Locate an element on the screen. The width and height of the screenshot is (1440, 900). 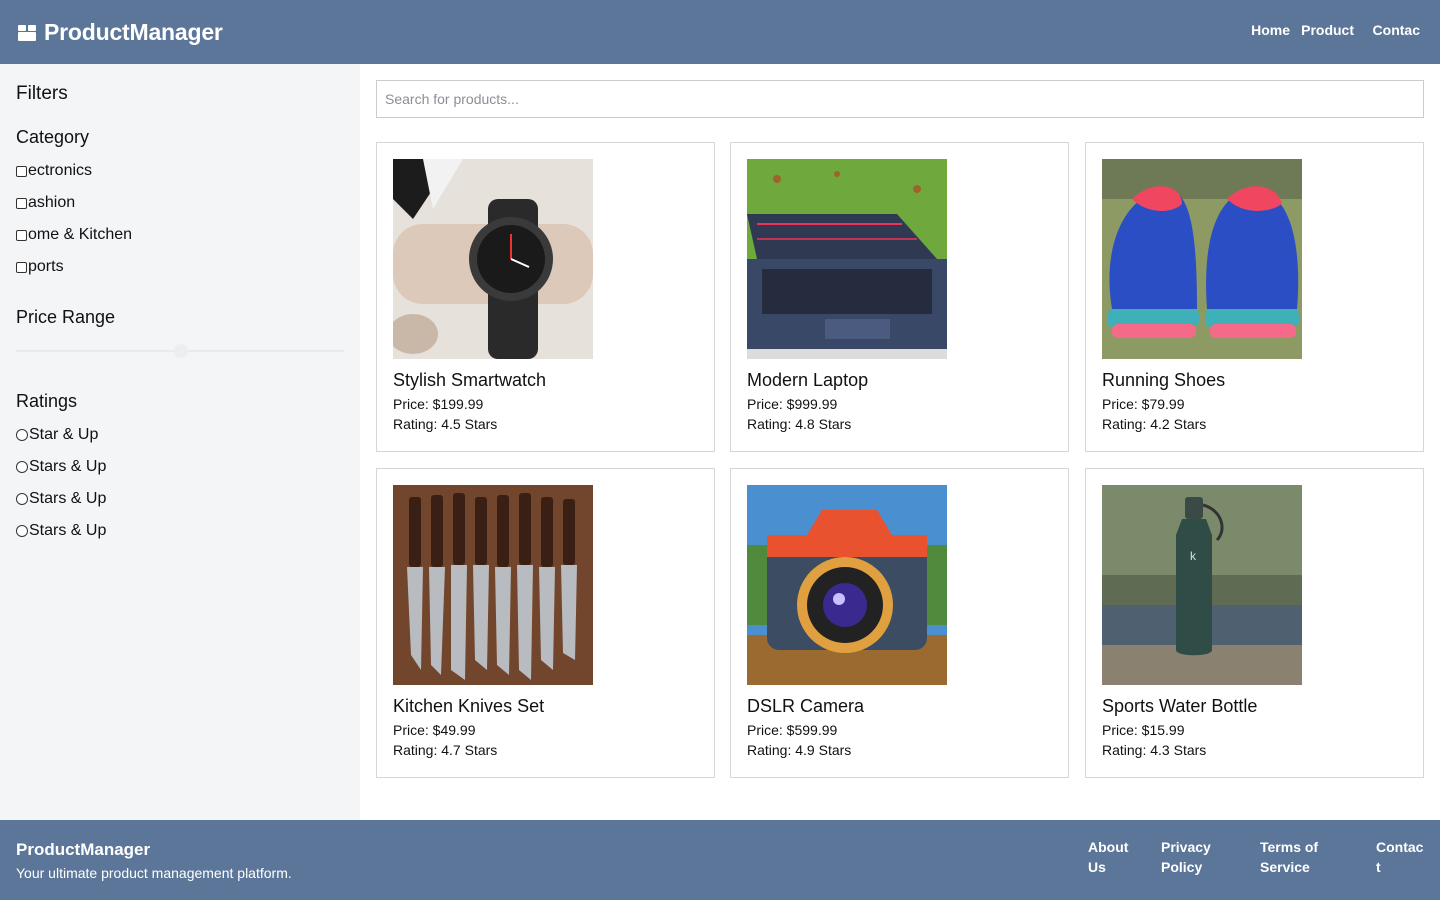
search-bar is located at coordinates (900, 99).